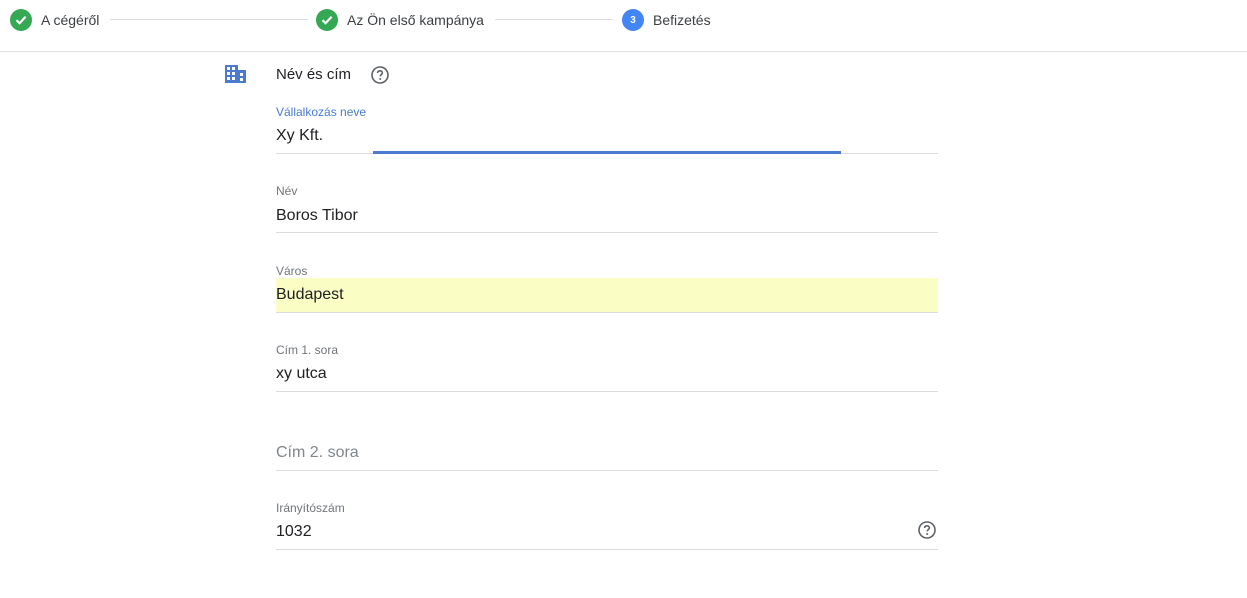 Image resolution: width=1247 pixels, height=598 pixels. I want to click on address-line-2-field: Cím 2. sora, so click(607, 447).